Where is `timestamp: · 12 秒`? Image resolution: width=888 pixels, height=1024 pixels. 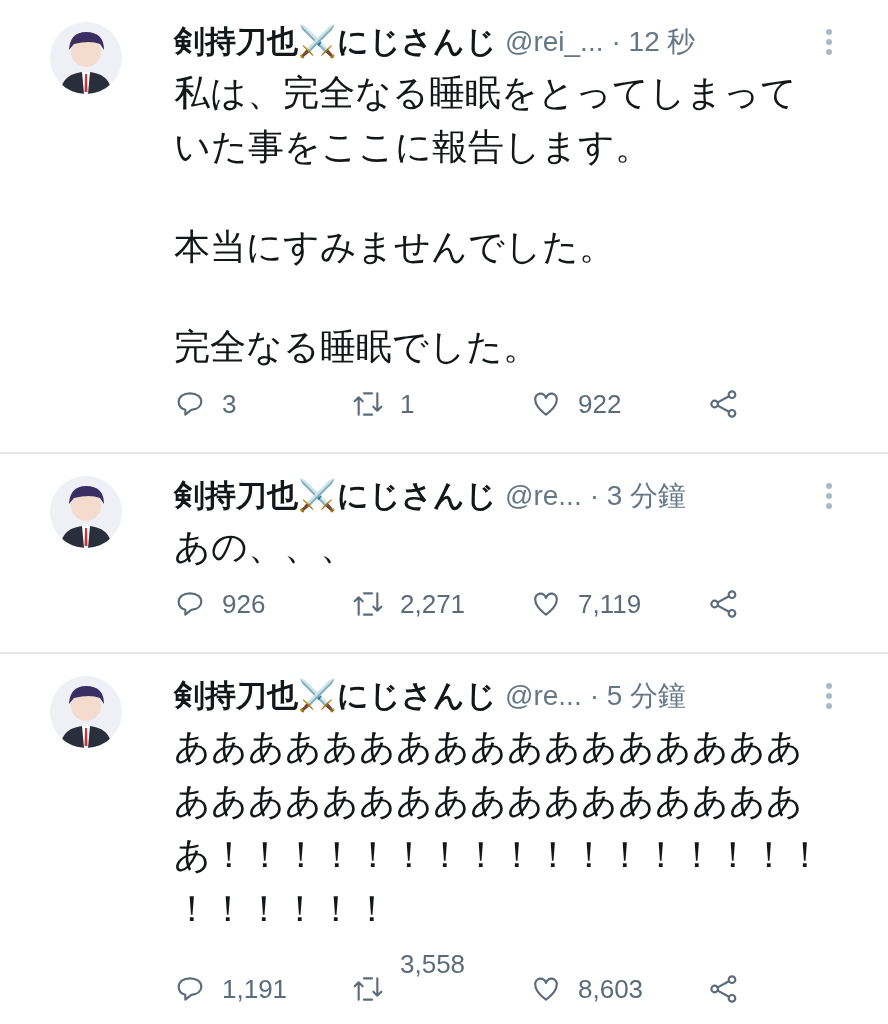
timestamp: · 12 秒 is located at coordinates (653, 42).